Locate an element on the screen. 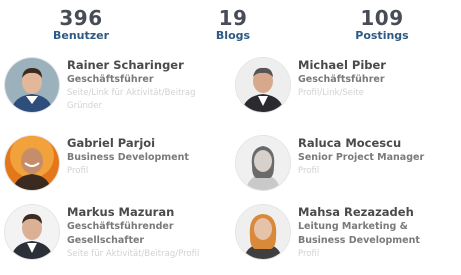  person-name: Raluca Mocescu is located at coordinates (378, 143).